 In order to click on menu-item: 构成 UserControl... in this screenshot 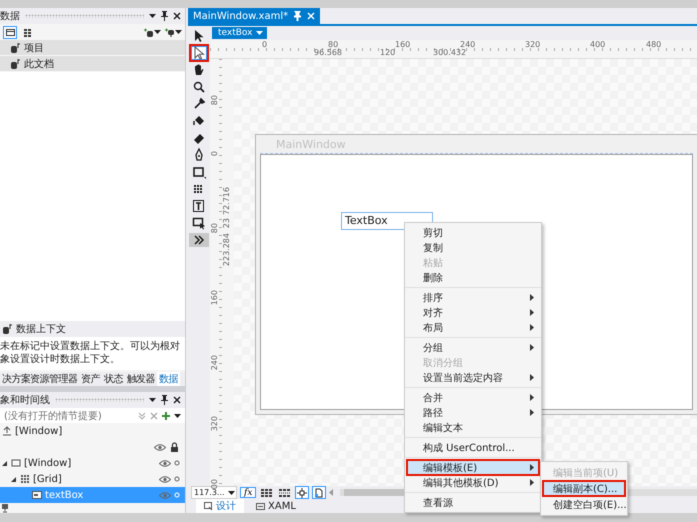, I will do `click(473, 447)`.